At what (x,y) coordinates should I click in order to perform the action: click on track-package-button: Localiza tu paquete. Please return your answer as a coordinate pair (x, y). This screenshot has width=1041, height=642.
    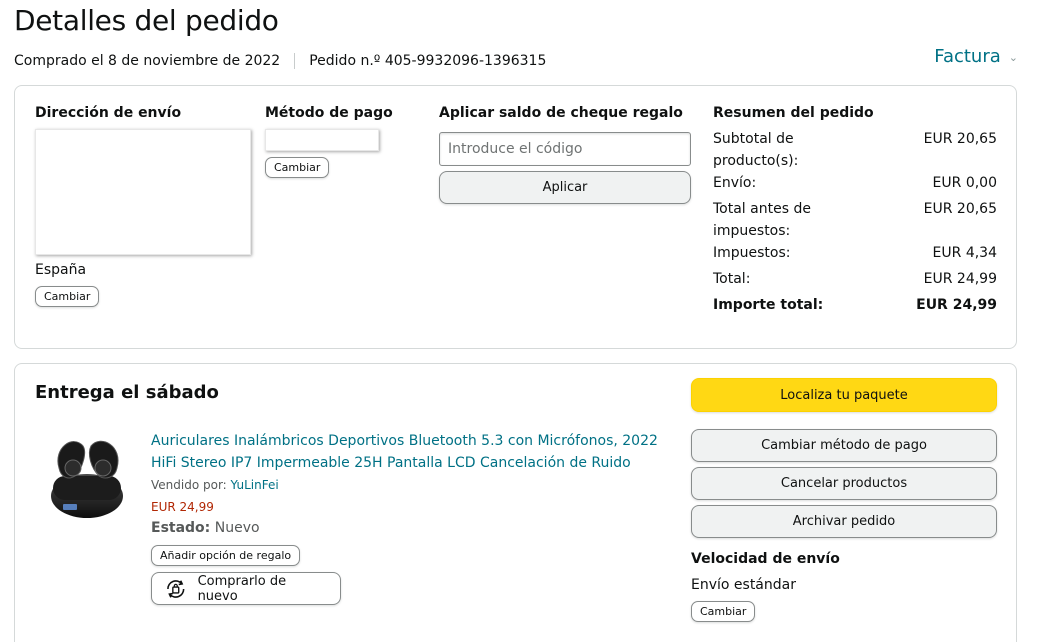
    Looking at the image, I should click on (844, 395).